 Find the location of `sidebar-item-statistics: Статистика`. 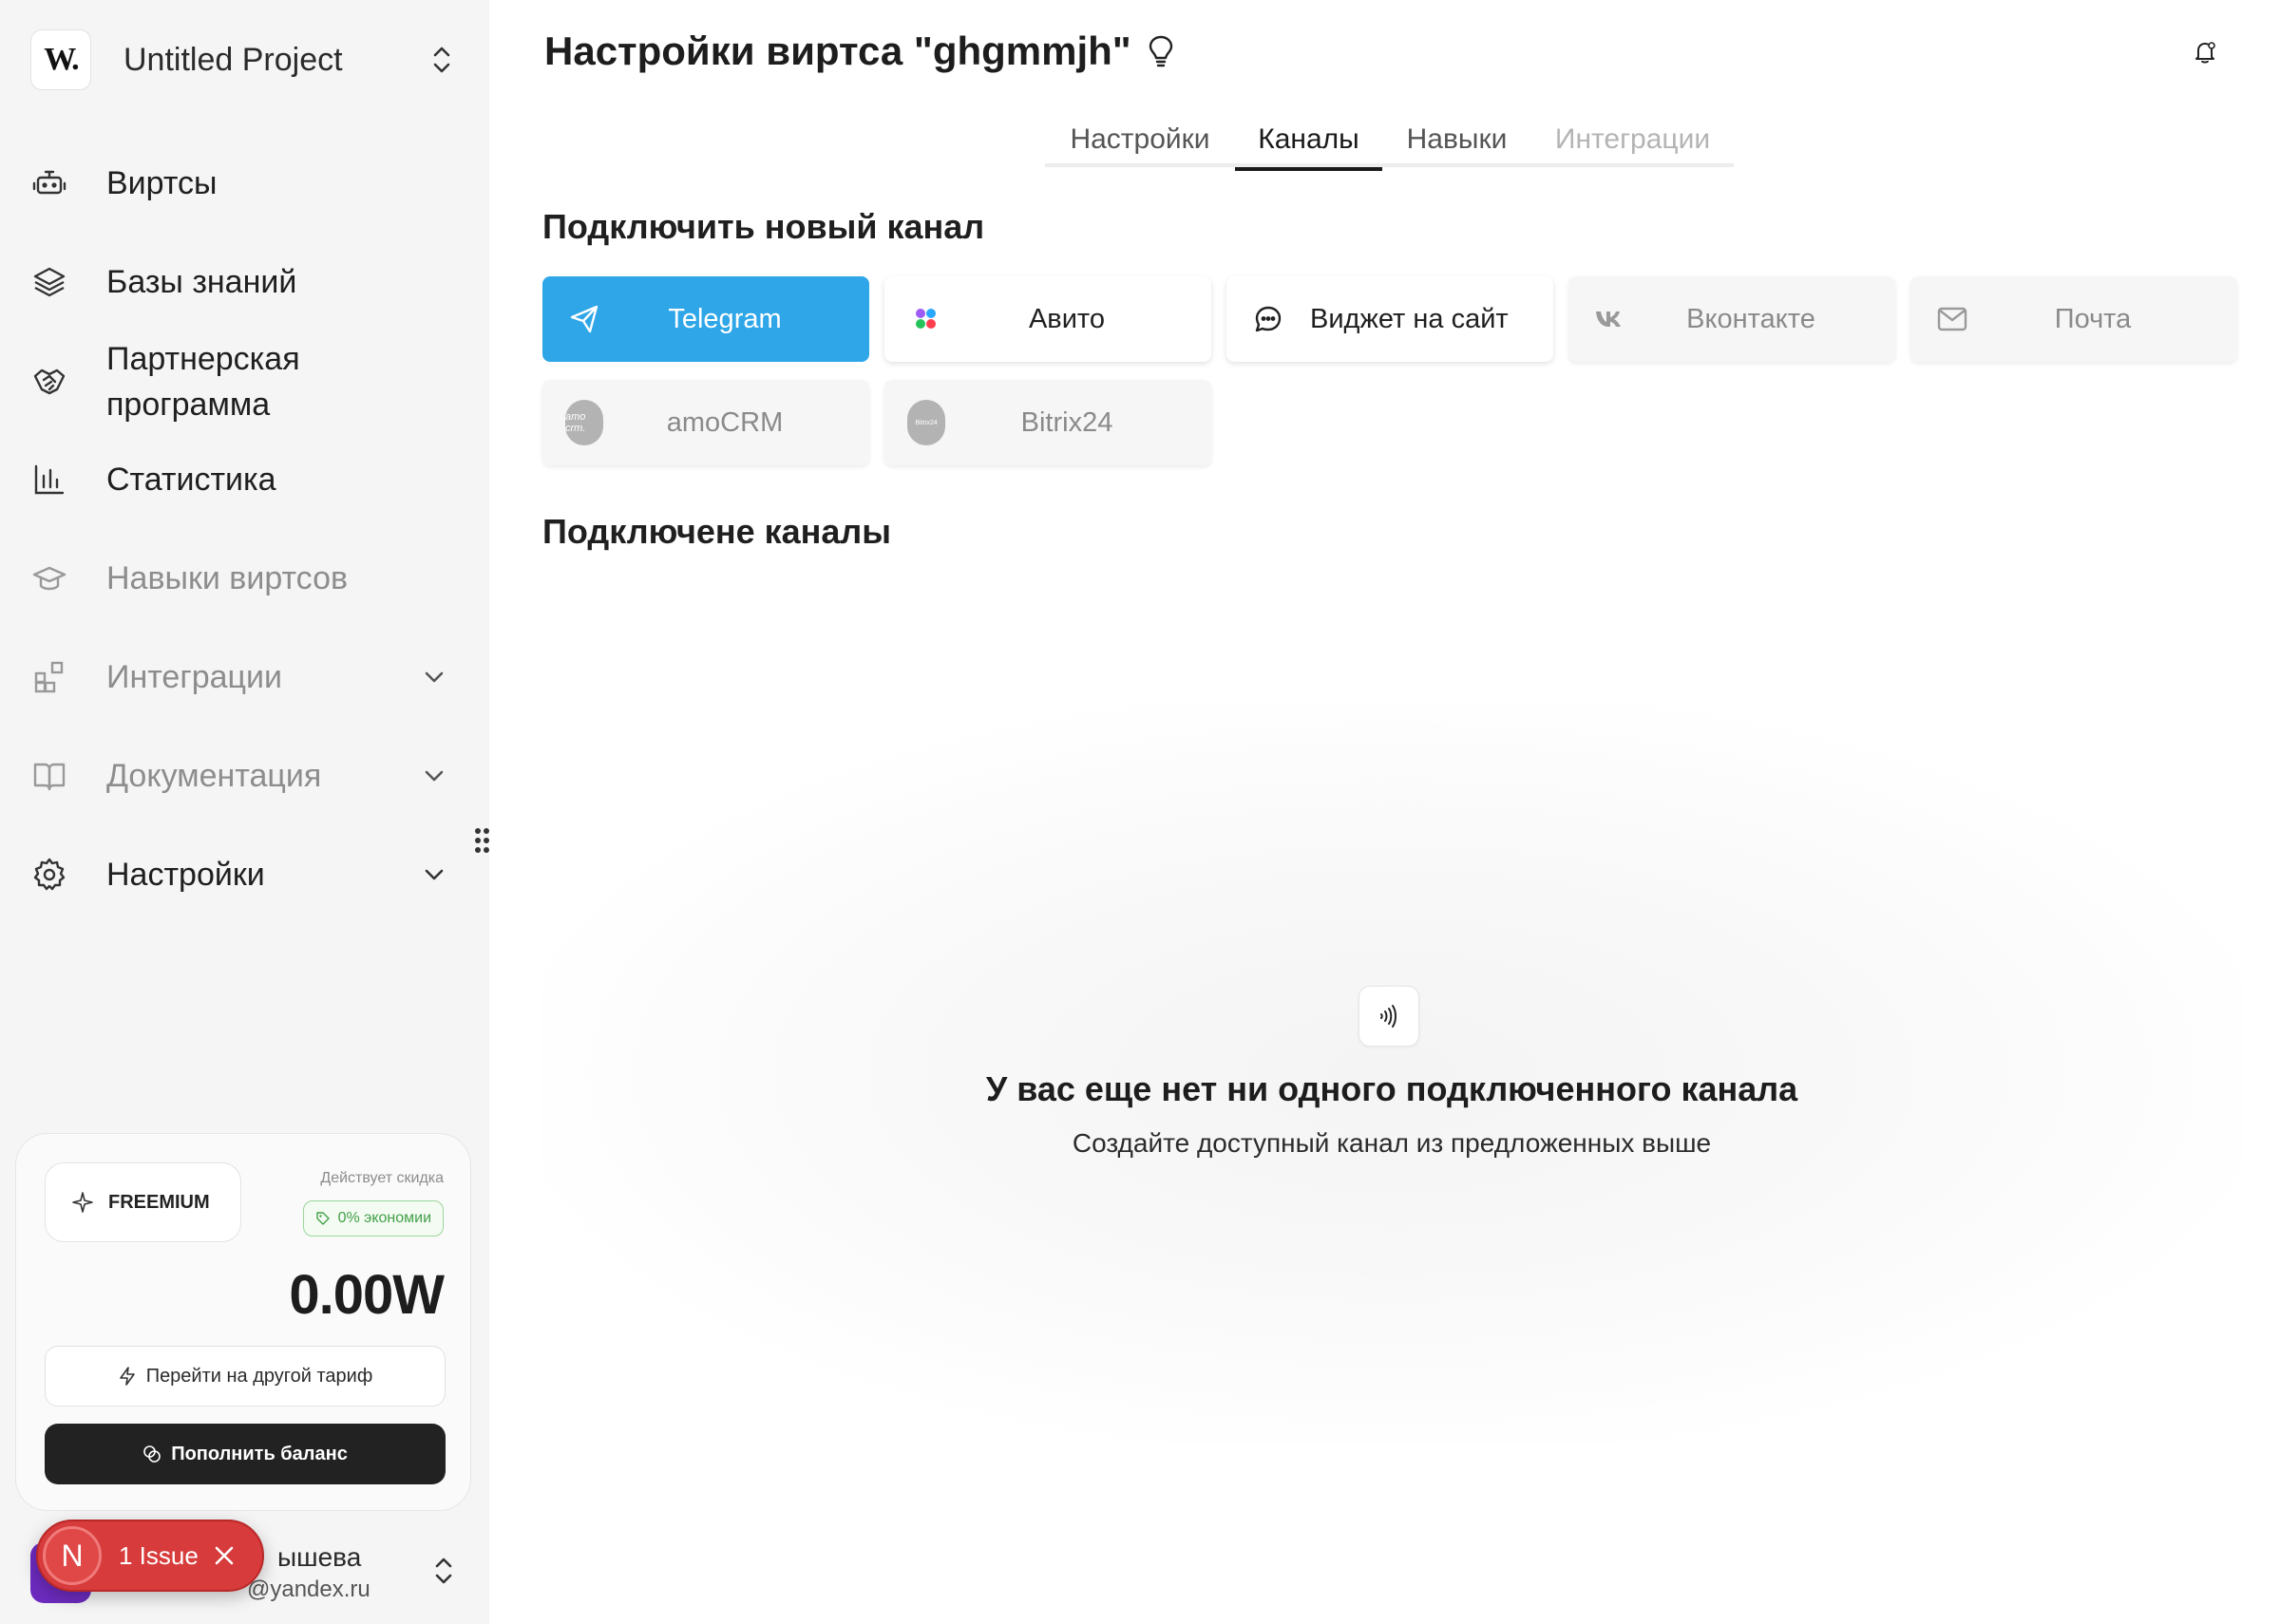

sidebar-item-statistics: Статистика is located at coordinates (244, 479).